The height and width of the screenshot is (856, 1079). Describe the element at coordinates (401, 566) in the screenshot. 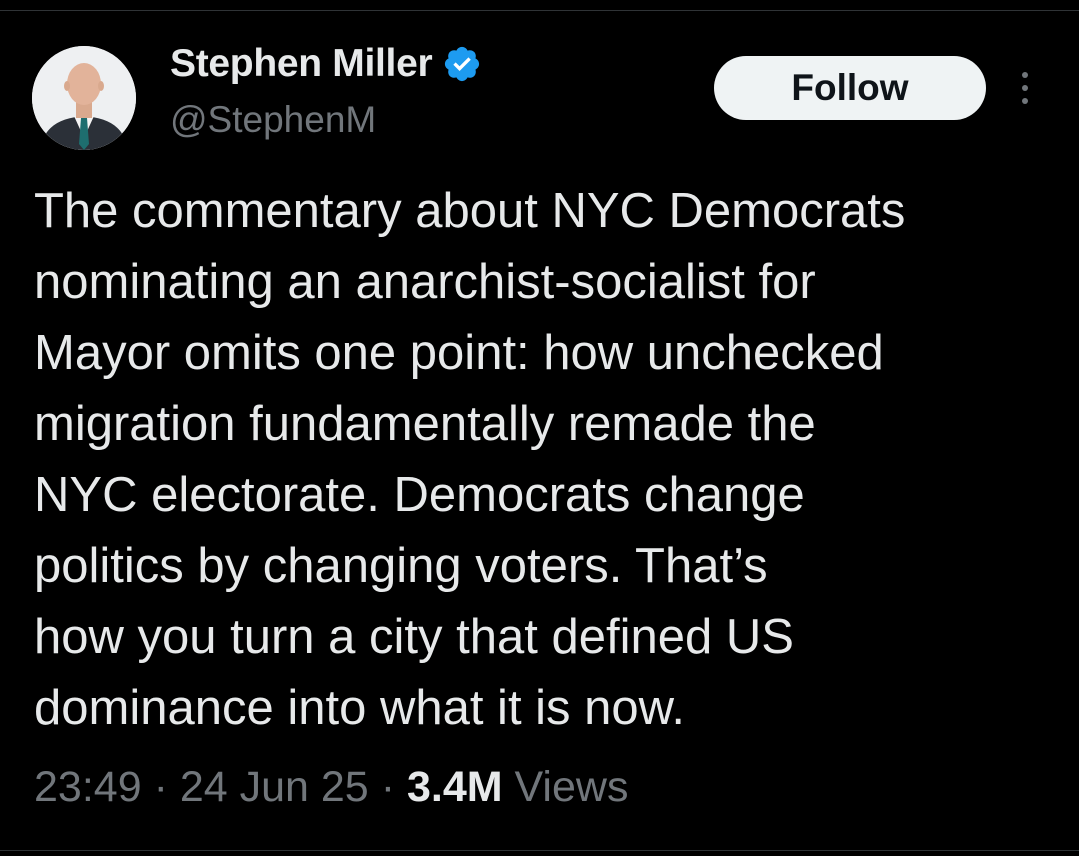

I see `tweet-text-line: politics by changing voters. That’s` at that location.